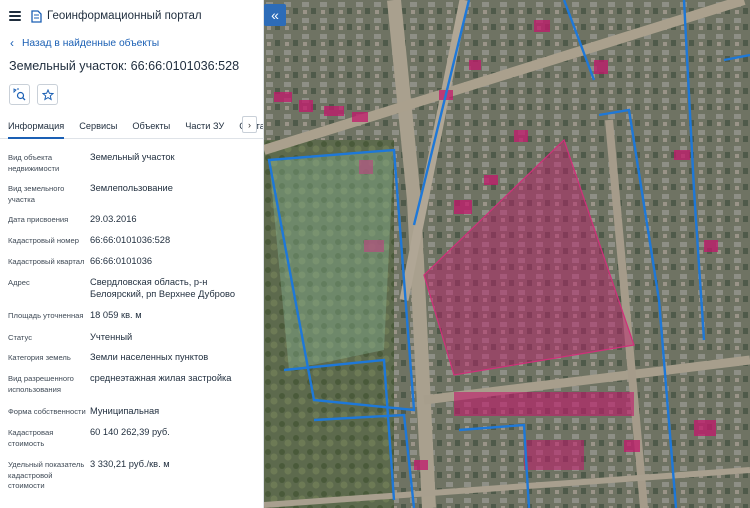 The height and width of the screenshot is (508, 750). I want to click on star-icon, so click(47, 94).